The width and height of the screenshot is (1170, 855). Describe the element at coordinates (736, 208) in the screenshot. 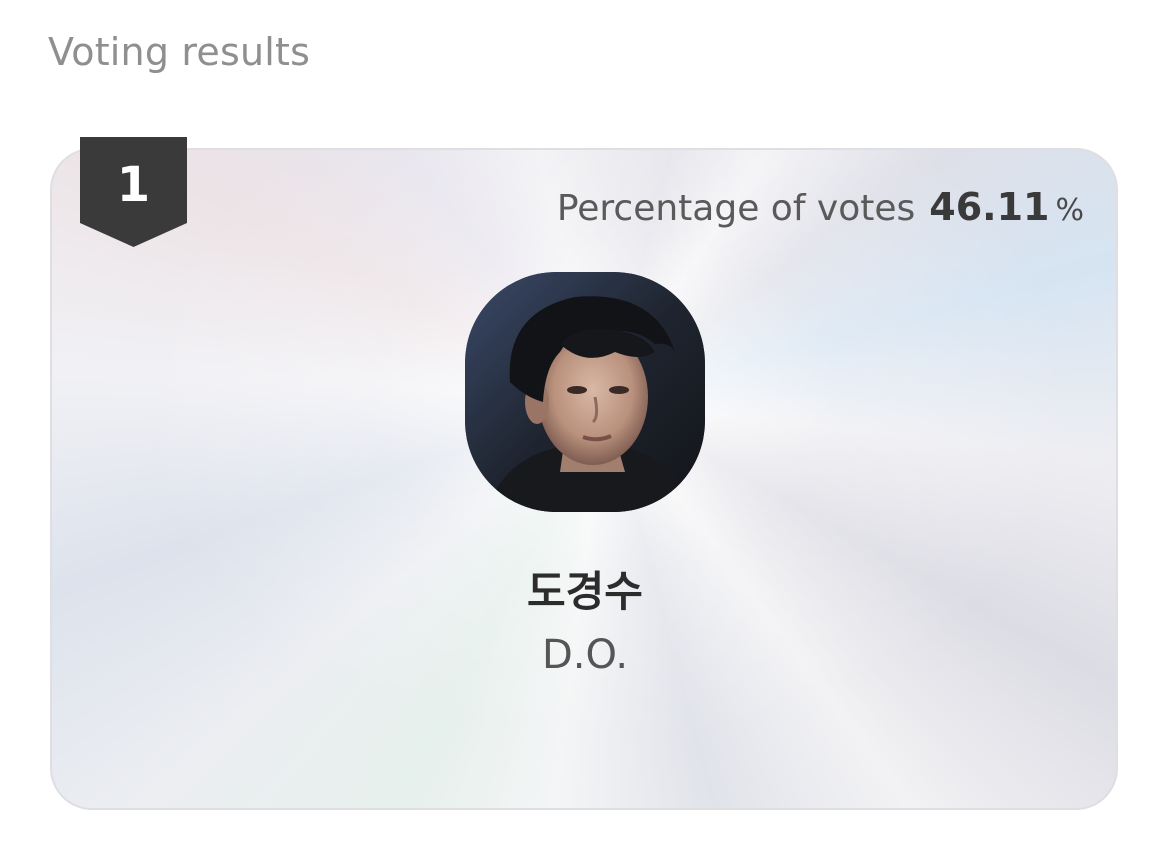

I see `vote-percentage-label: Percentage of votes` at that location.